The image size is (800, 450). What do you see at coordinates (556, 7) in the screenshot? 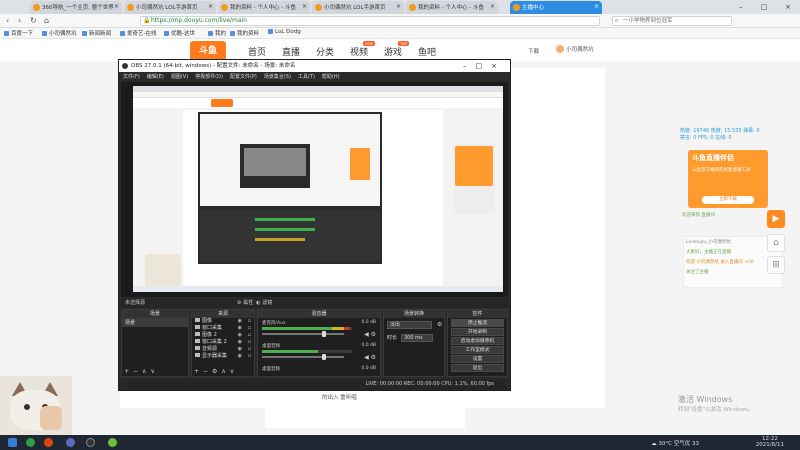
I see `browser-tab-active: 主播中心 ×` at bounding box center [556, 7].